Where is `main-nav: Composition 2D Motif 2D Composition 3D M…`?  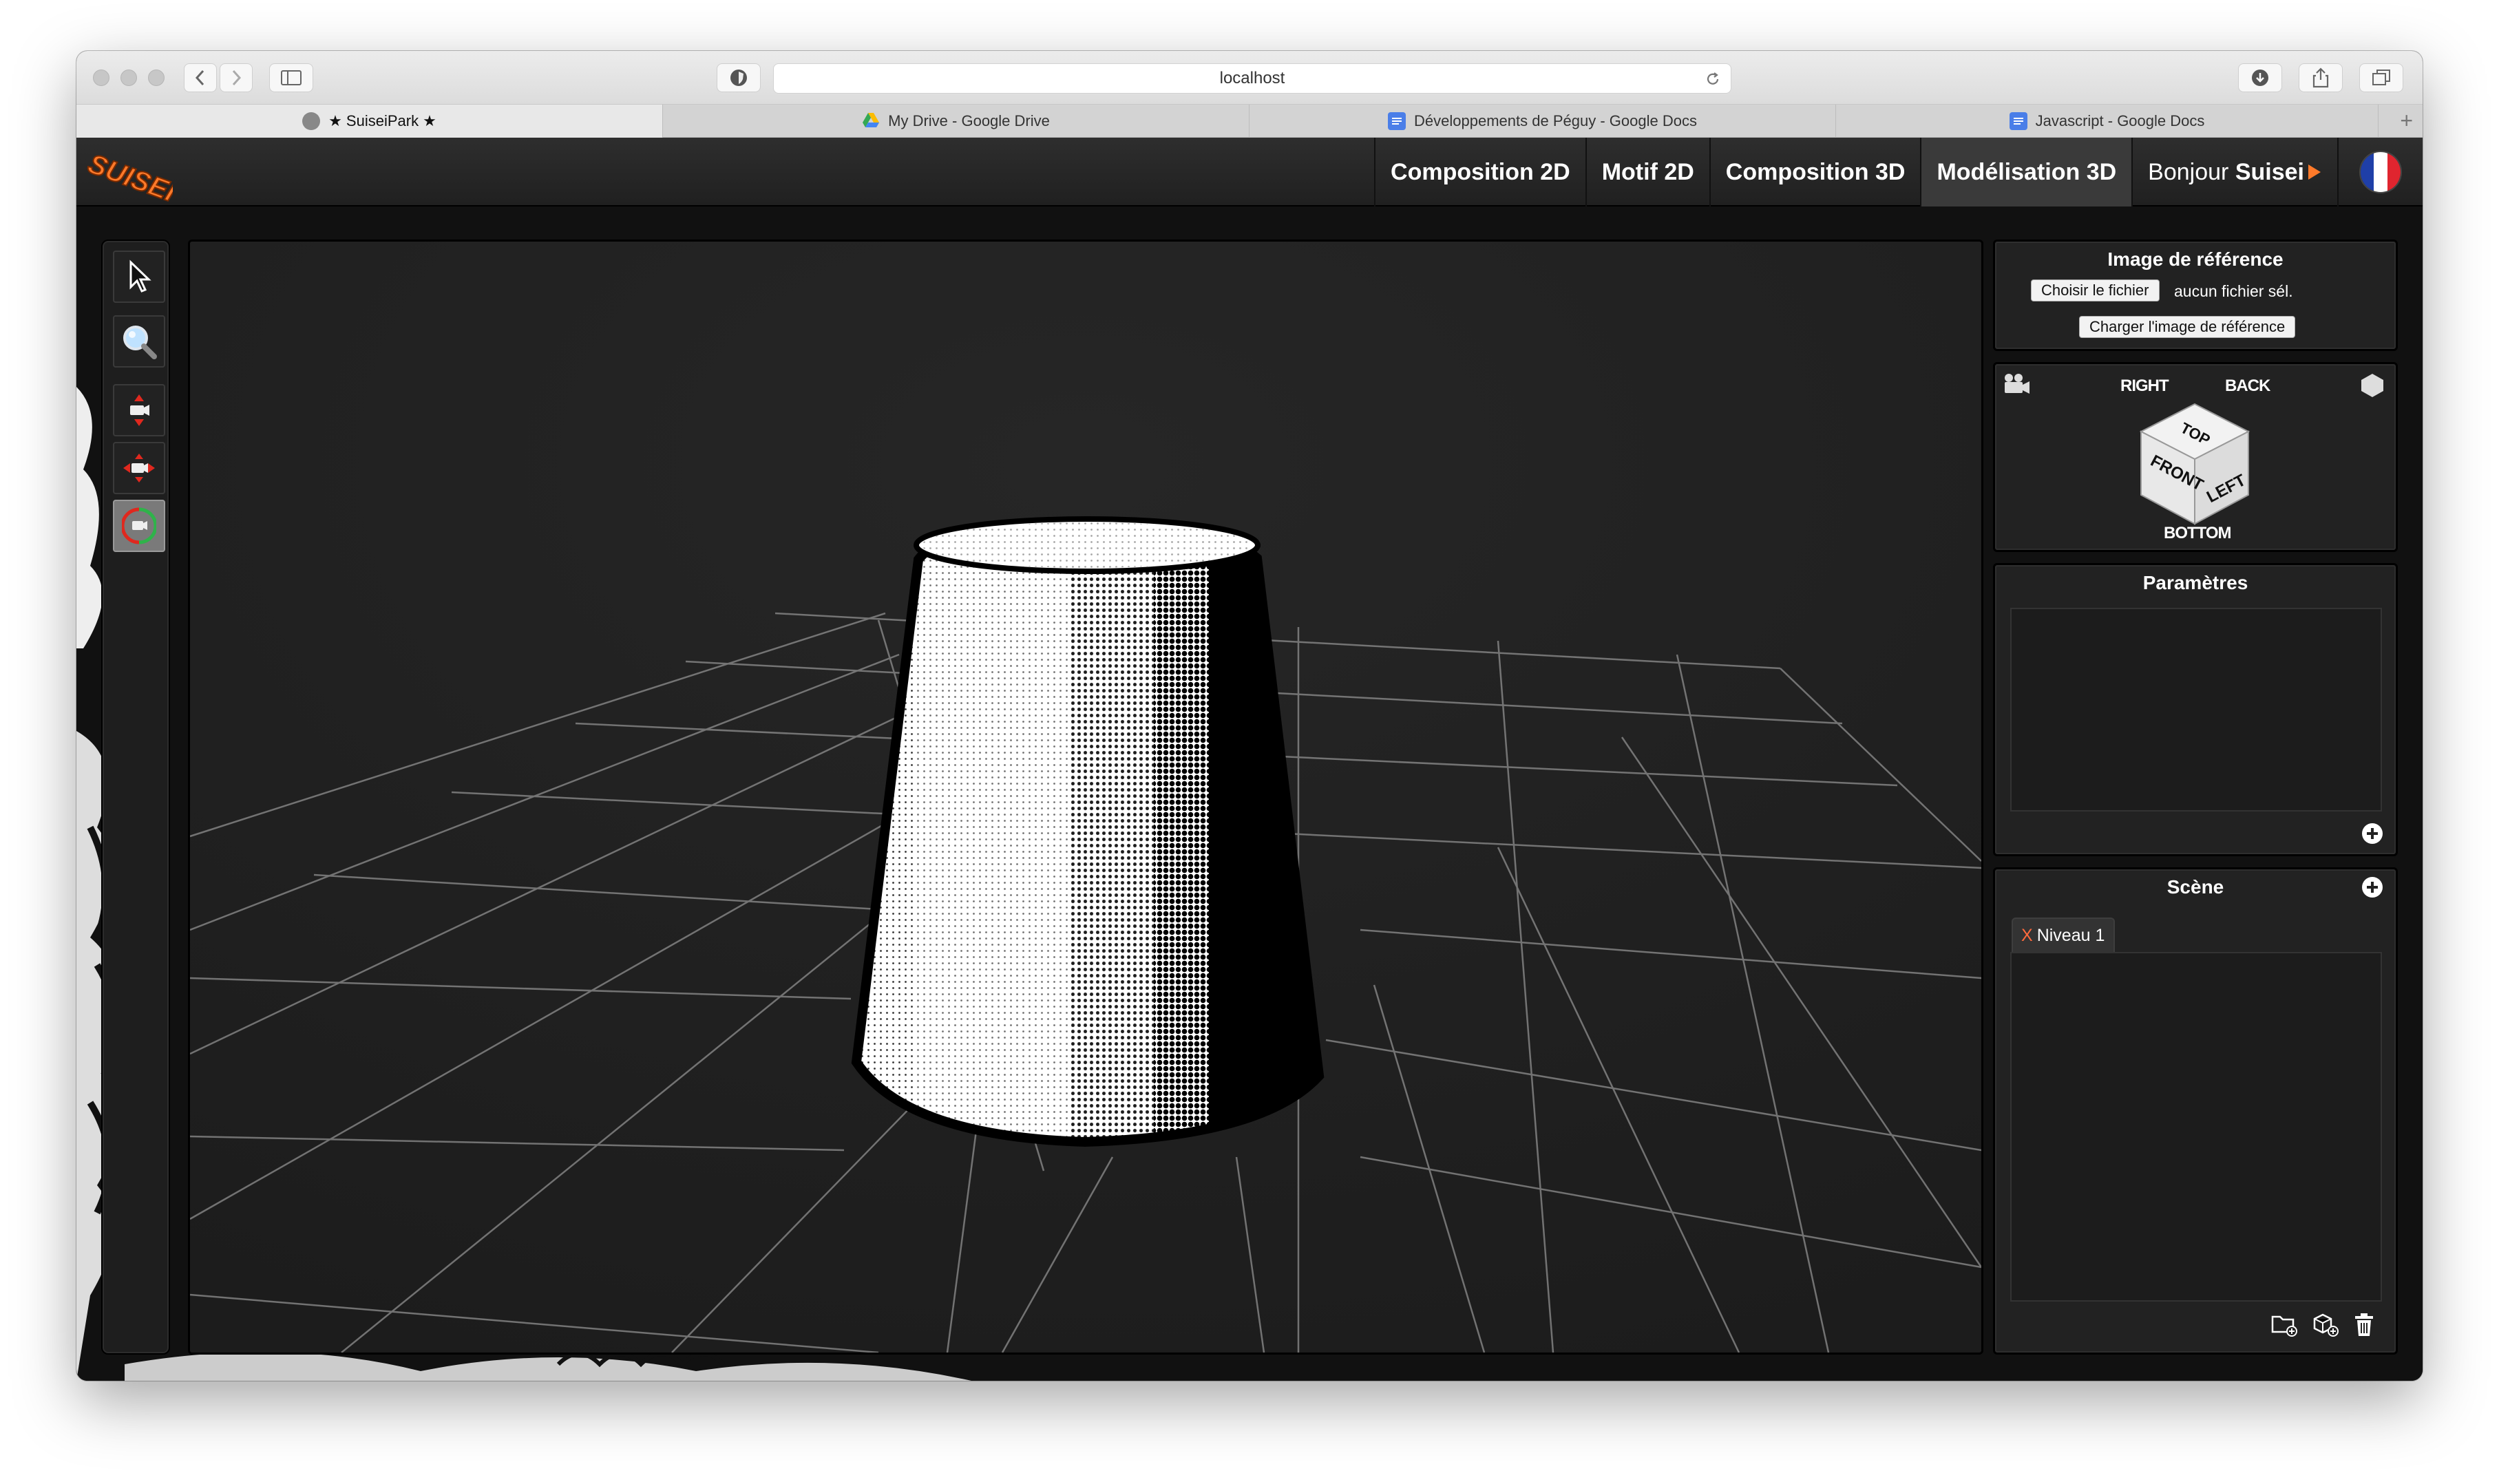
main-nav: Composition 2D Motif 2D Composition 3D M… is located at coordinates (1898, 172).